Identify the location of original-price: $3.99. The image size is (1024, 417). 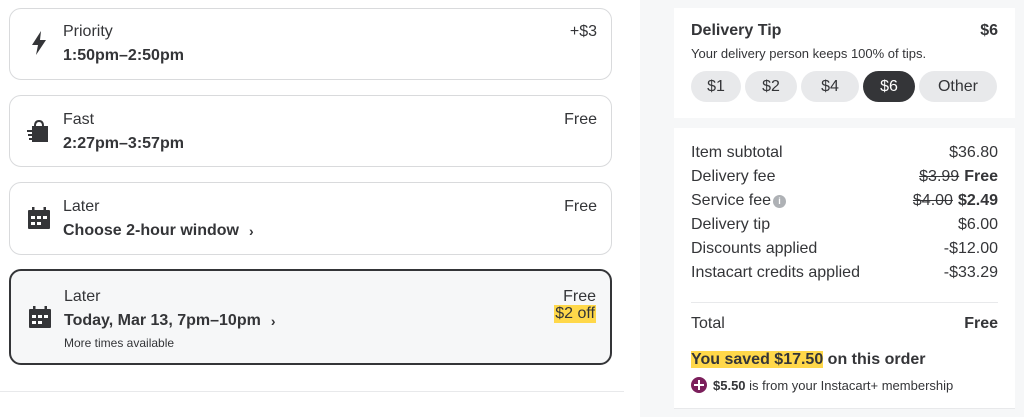
(939, 176).